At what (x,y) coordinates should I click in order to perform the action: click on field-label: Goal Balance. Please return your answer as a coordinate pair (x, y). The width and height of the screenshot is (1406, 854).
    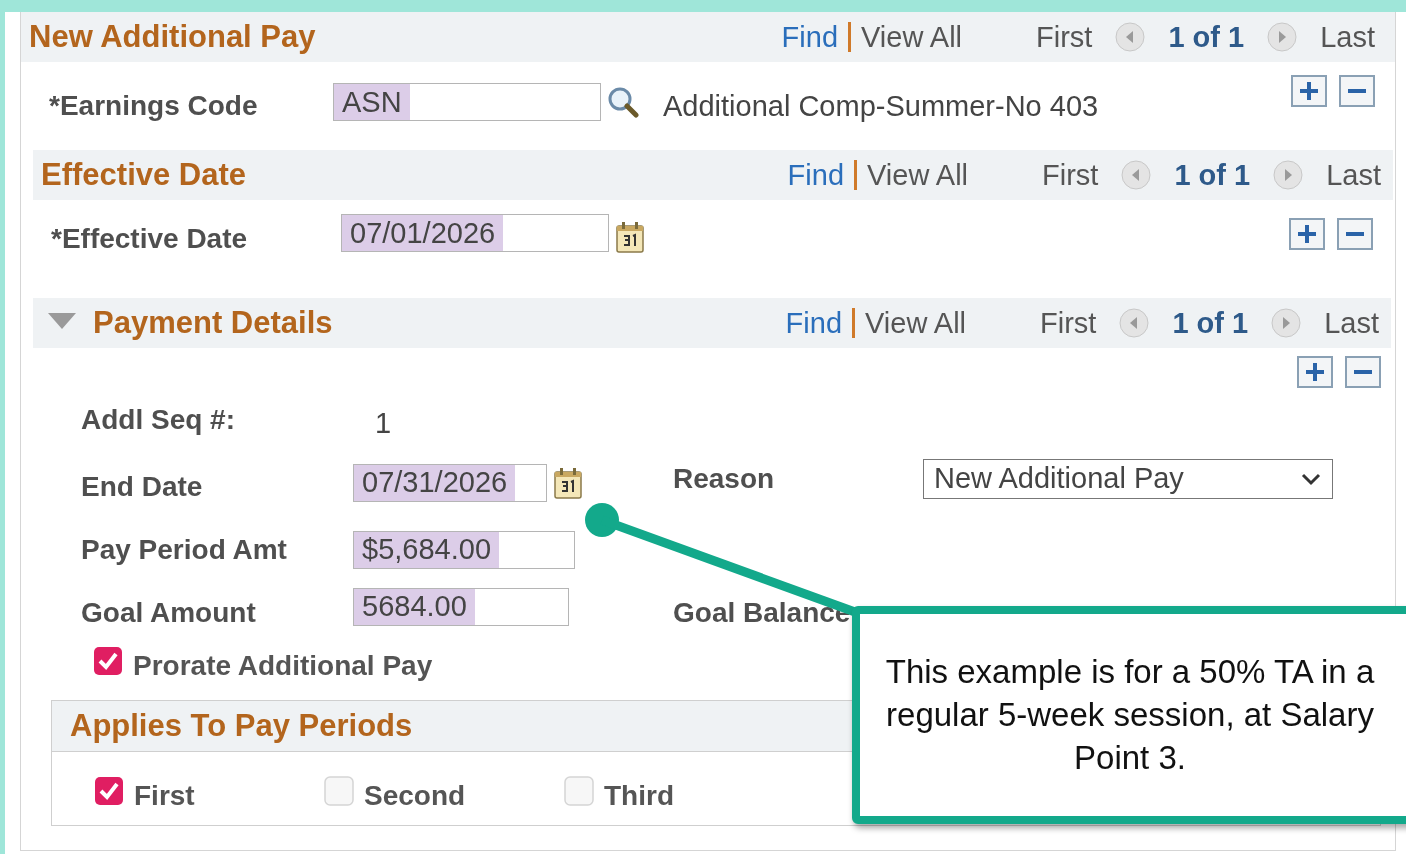
    Looking at the image, I should click on (762, 612).